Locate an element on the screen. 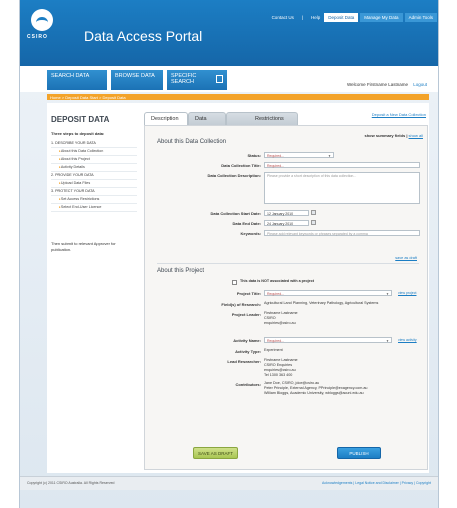 This screenshot has width=457, height=508. activity-type-value: Experiment is located at coordinates (273, 350).